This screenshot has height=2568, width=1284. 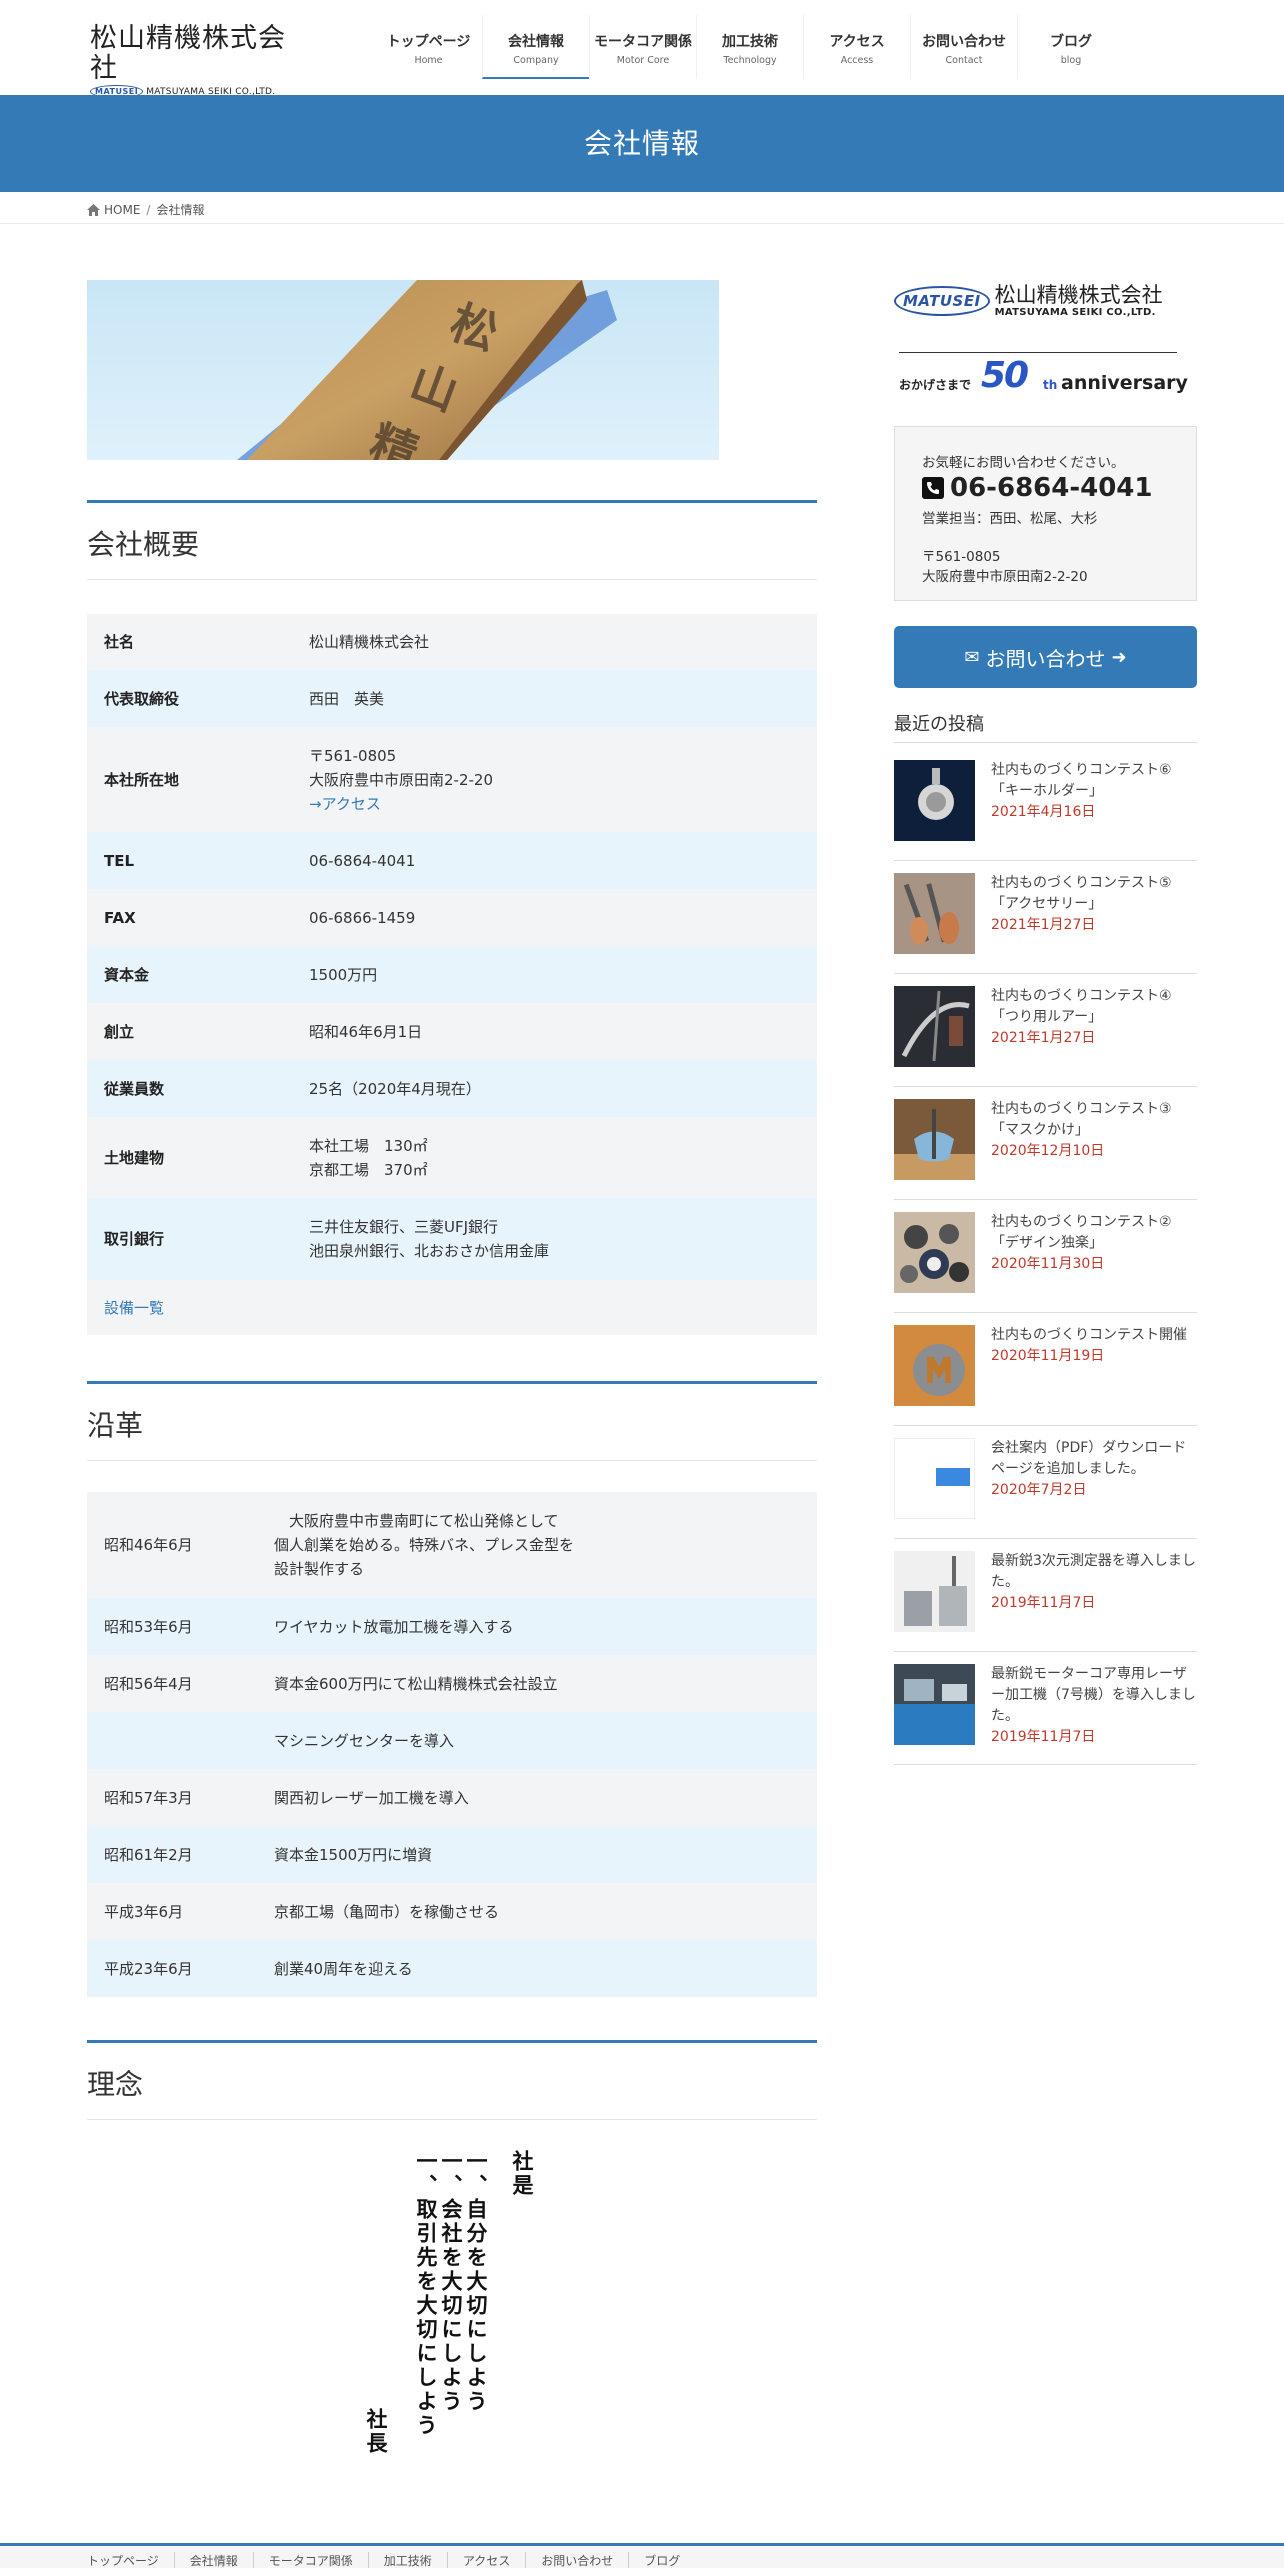 I want to click on home-icon, so click(x=93, y=209).